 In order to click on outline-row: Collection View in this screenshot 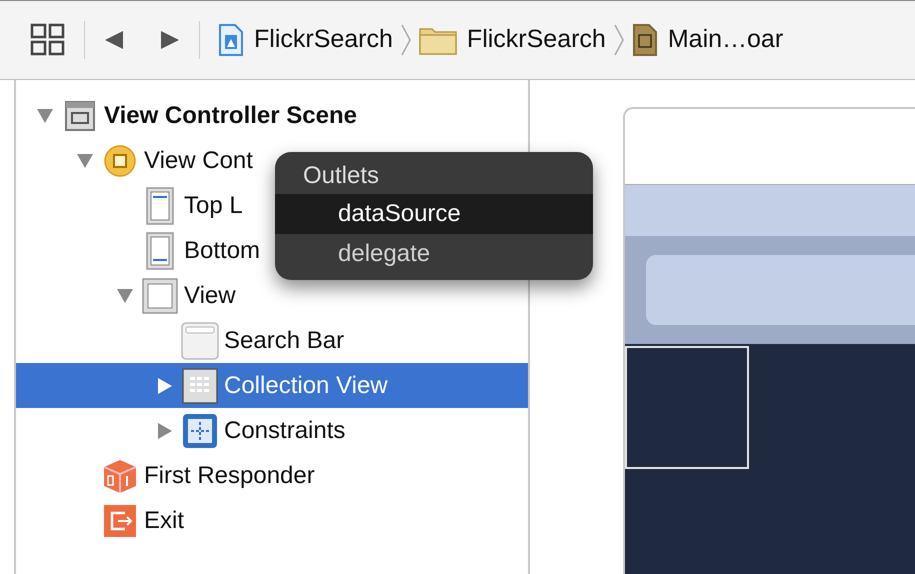, I will do `click(272, 385)`.